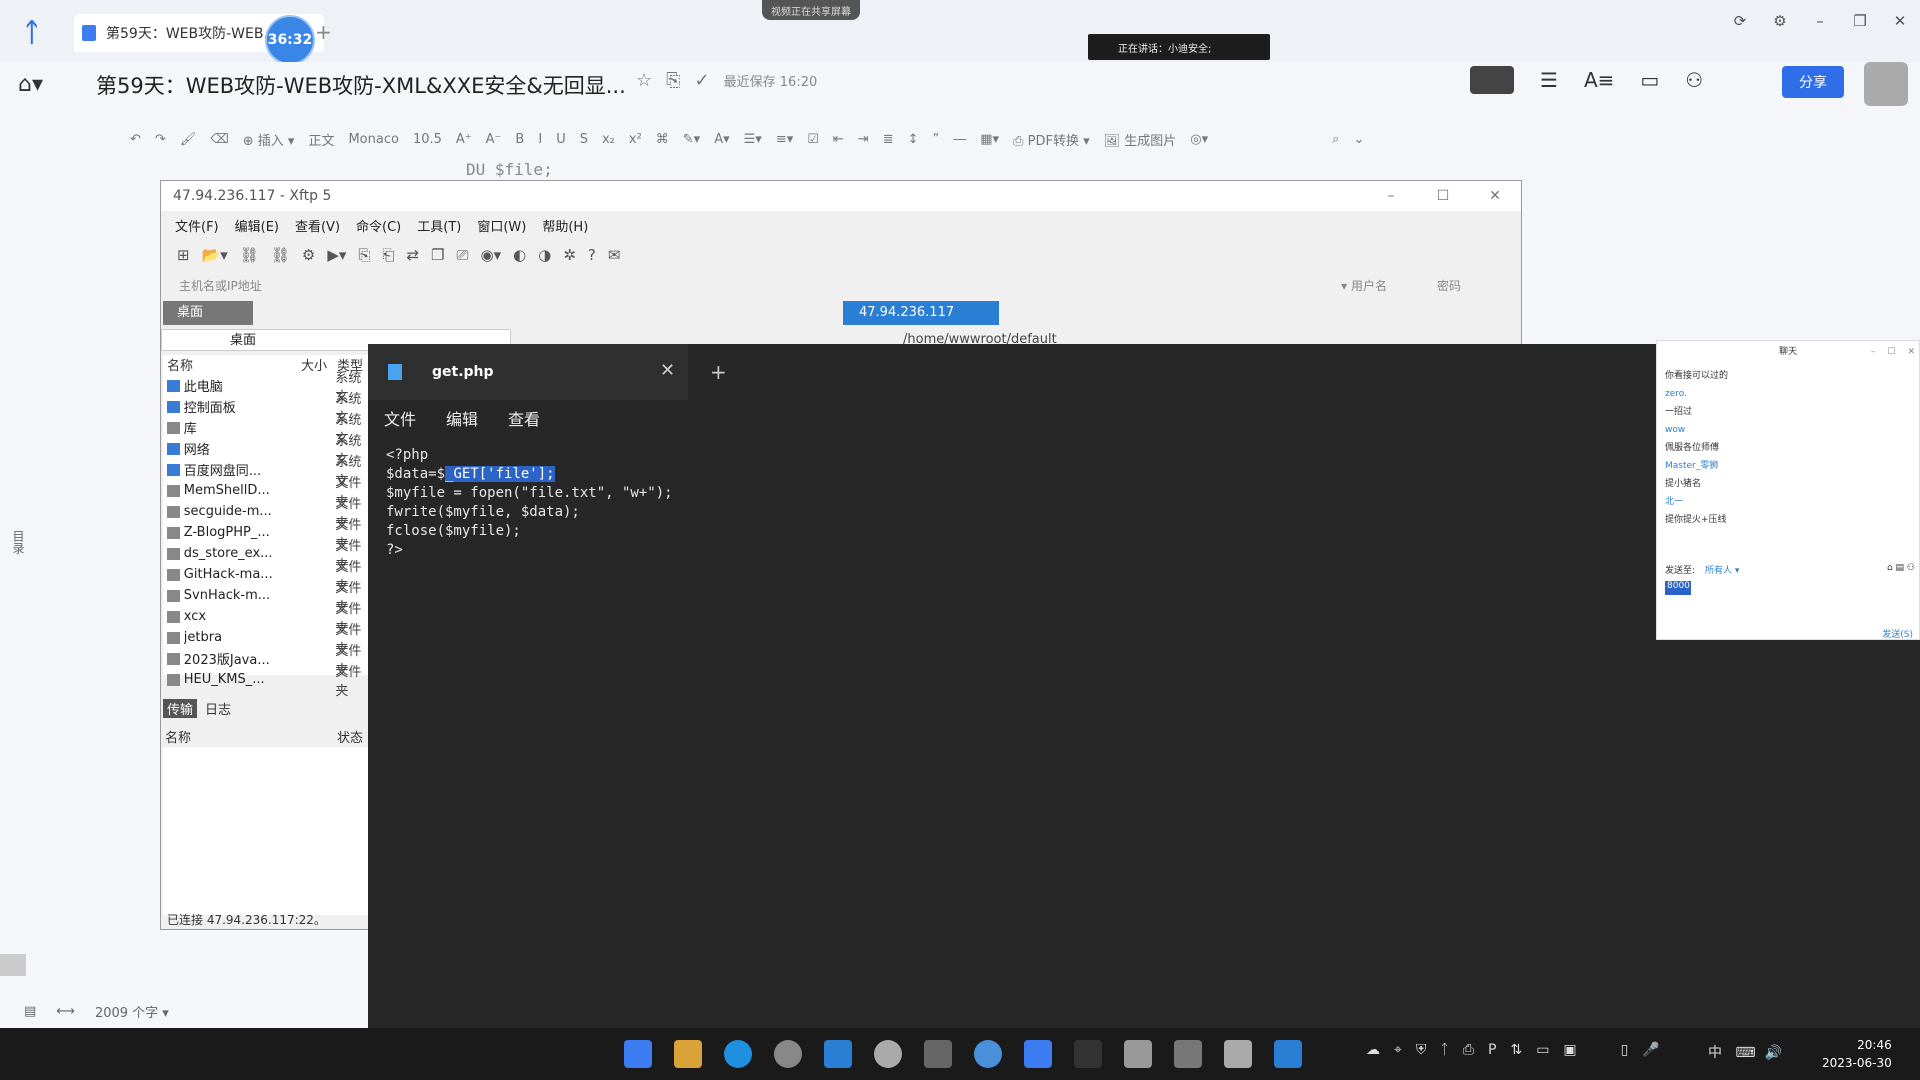 The width and height of the screenshot is (1920, 1080). What do you see at coordinates (838, 1054) in the screenshot?
I see `cloud-app-icon` at bounding box center [838, 1054].